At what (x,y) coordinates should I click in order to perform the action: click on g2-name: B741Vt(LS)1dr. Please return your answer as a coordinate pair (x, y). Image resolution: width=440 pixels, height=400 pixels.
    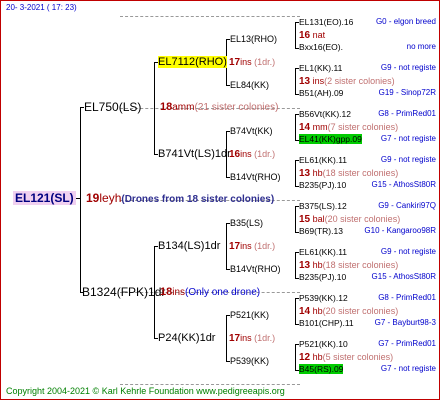
    Looking at the image, I should click on (194, 154).